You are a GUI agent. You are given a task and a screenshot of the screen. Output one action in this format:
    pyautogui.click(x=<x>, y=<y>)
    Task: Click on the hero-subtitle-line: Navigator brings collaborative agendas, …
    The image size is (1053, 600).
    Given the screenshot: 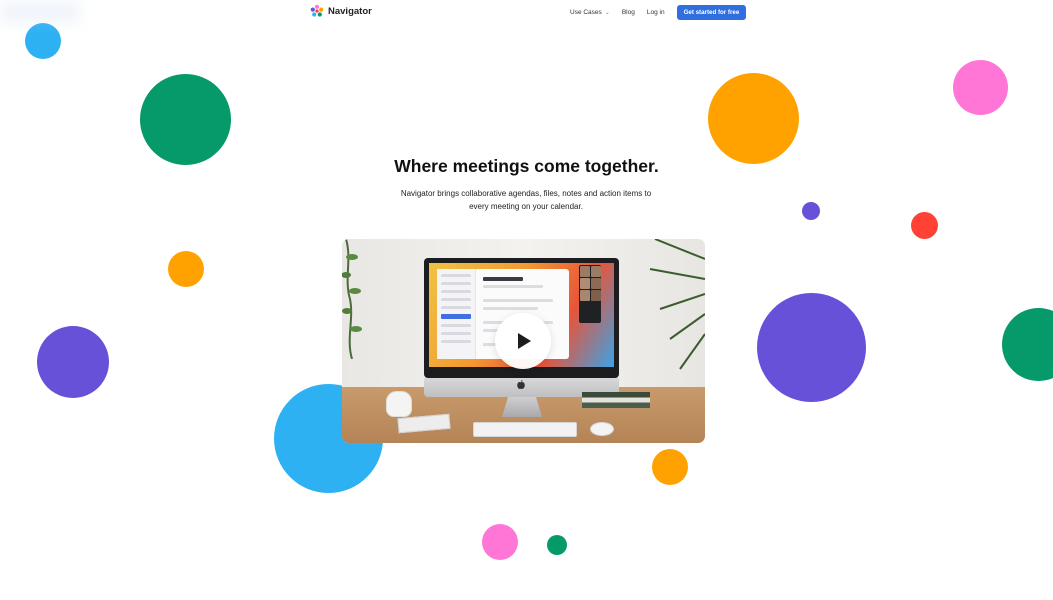 What is the action you would take?
    pyautogui.click(x=526, y=193)
    